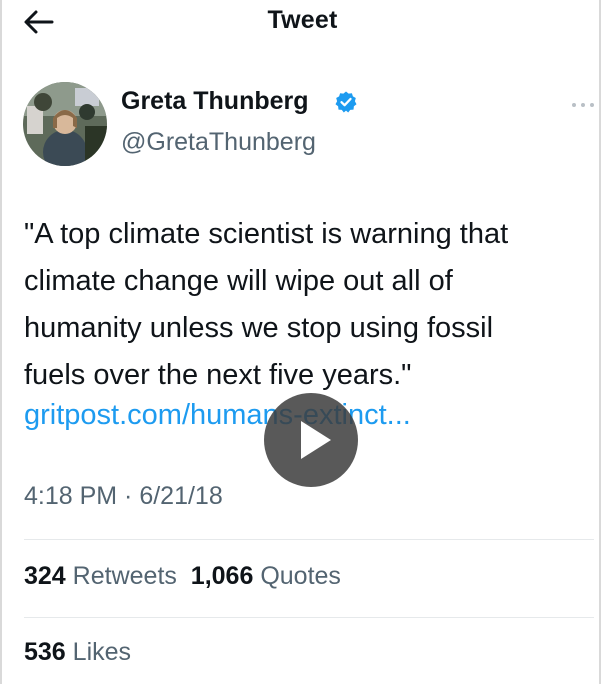 The height and width of the screenshot is (684, 601). I want to click on more-dots-icon, so click(583, 105).